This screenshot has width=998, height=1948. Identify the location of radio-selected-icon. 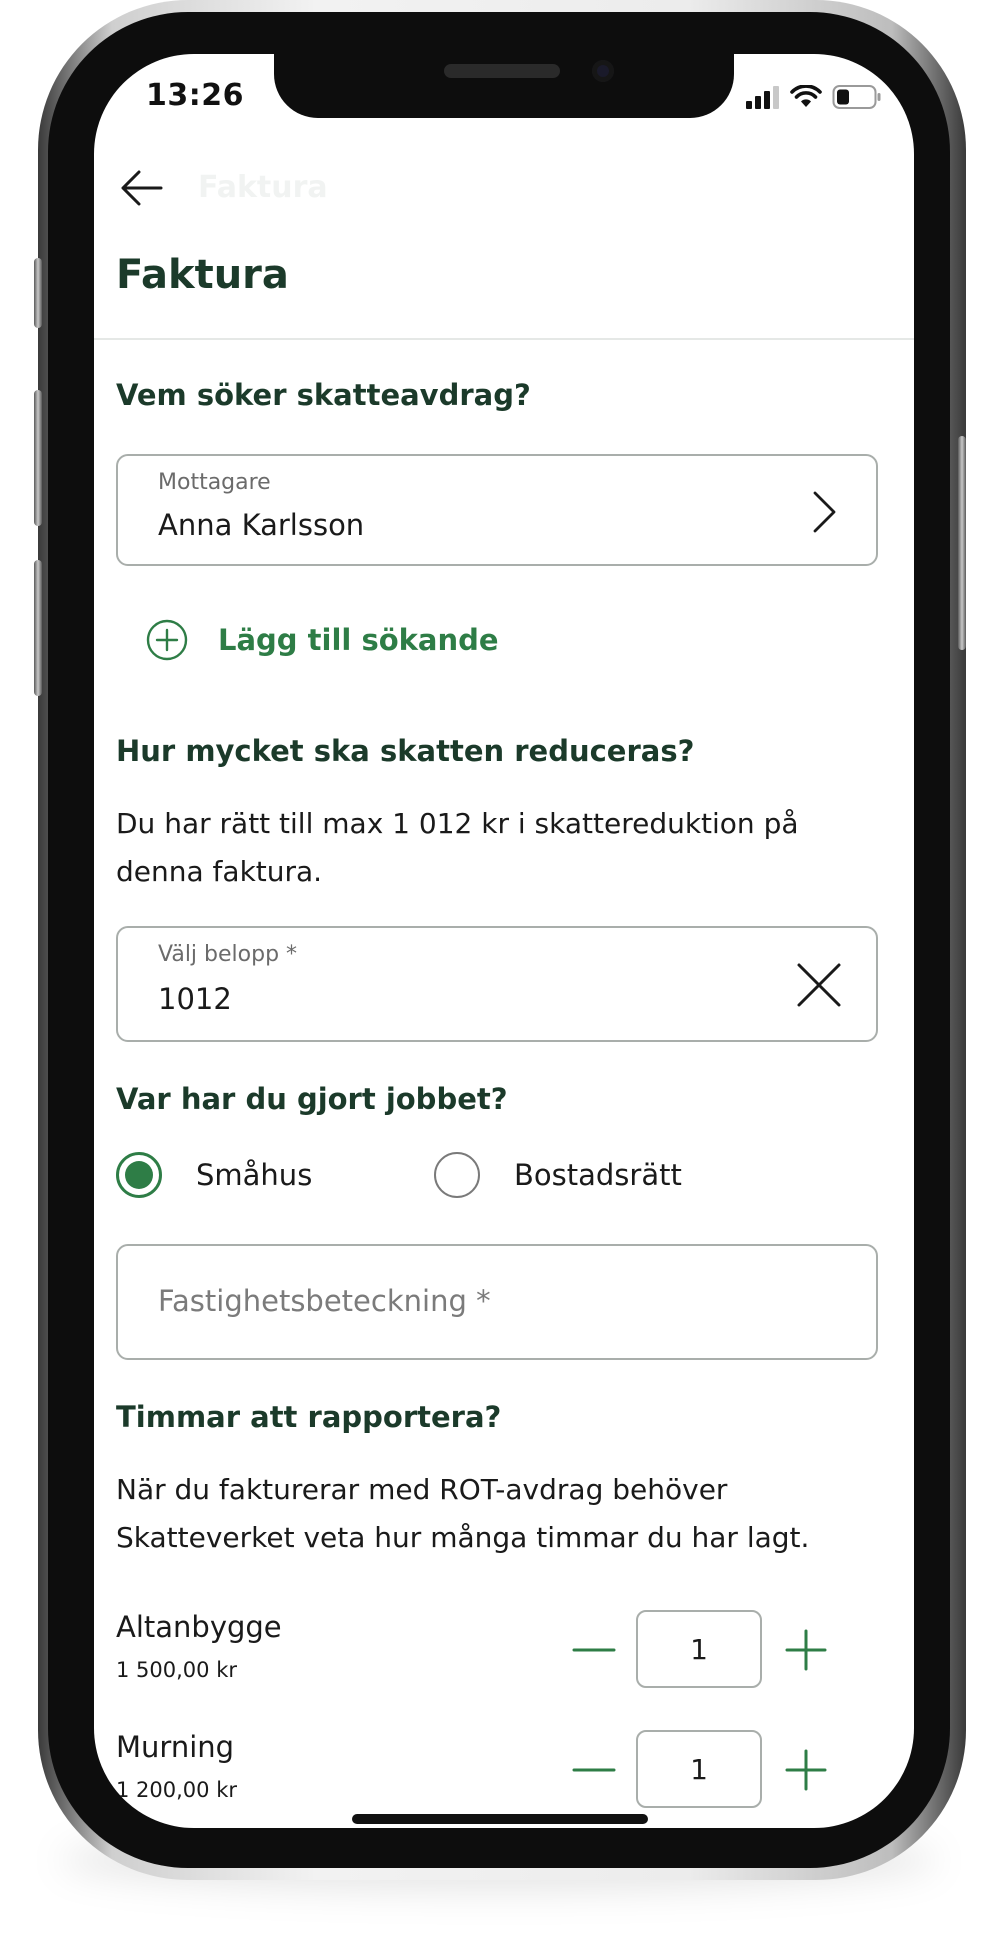
(139, 1175).